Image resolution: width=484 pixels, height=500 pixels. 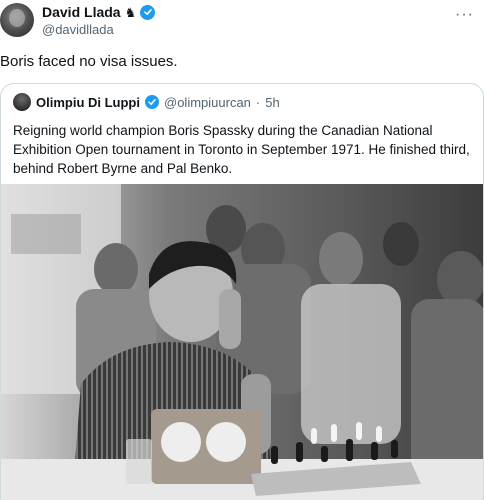 I want to click on quoted-tweet-header: Olimpiu Di Luppi @olimpiuurcan · 5h, so click(x=146, y=102).